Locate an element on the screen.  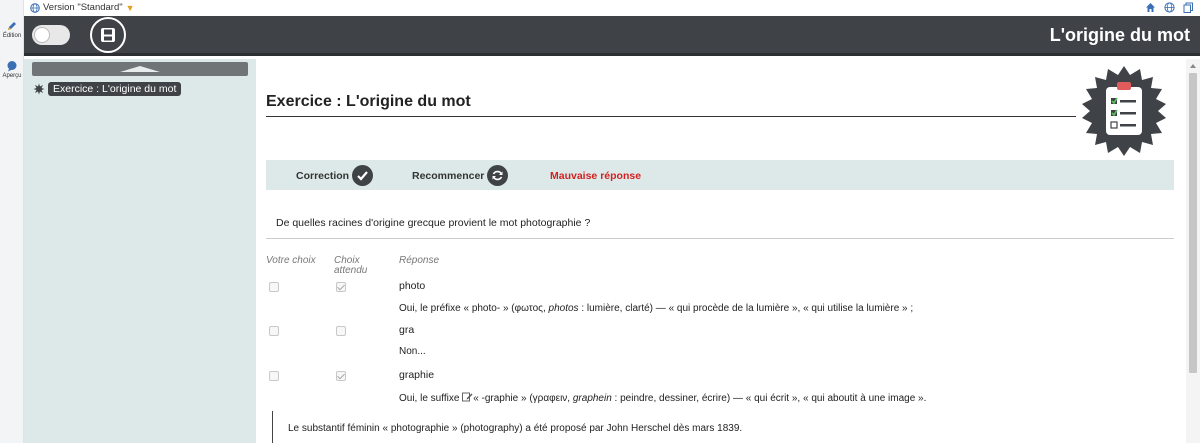
mode-toggle is located at coordinates (51, 35).